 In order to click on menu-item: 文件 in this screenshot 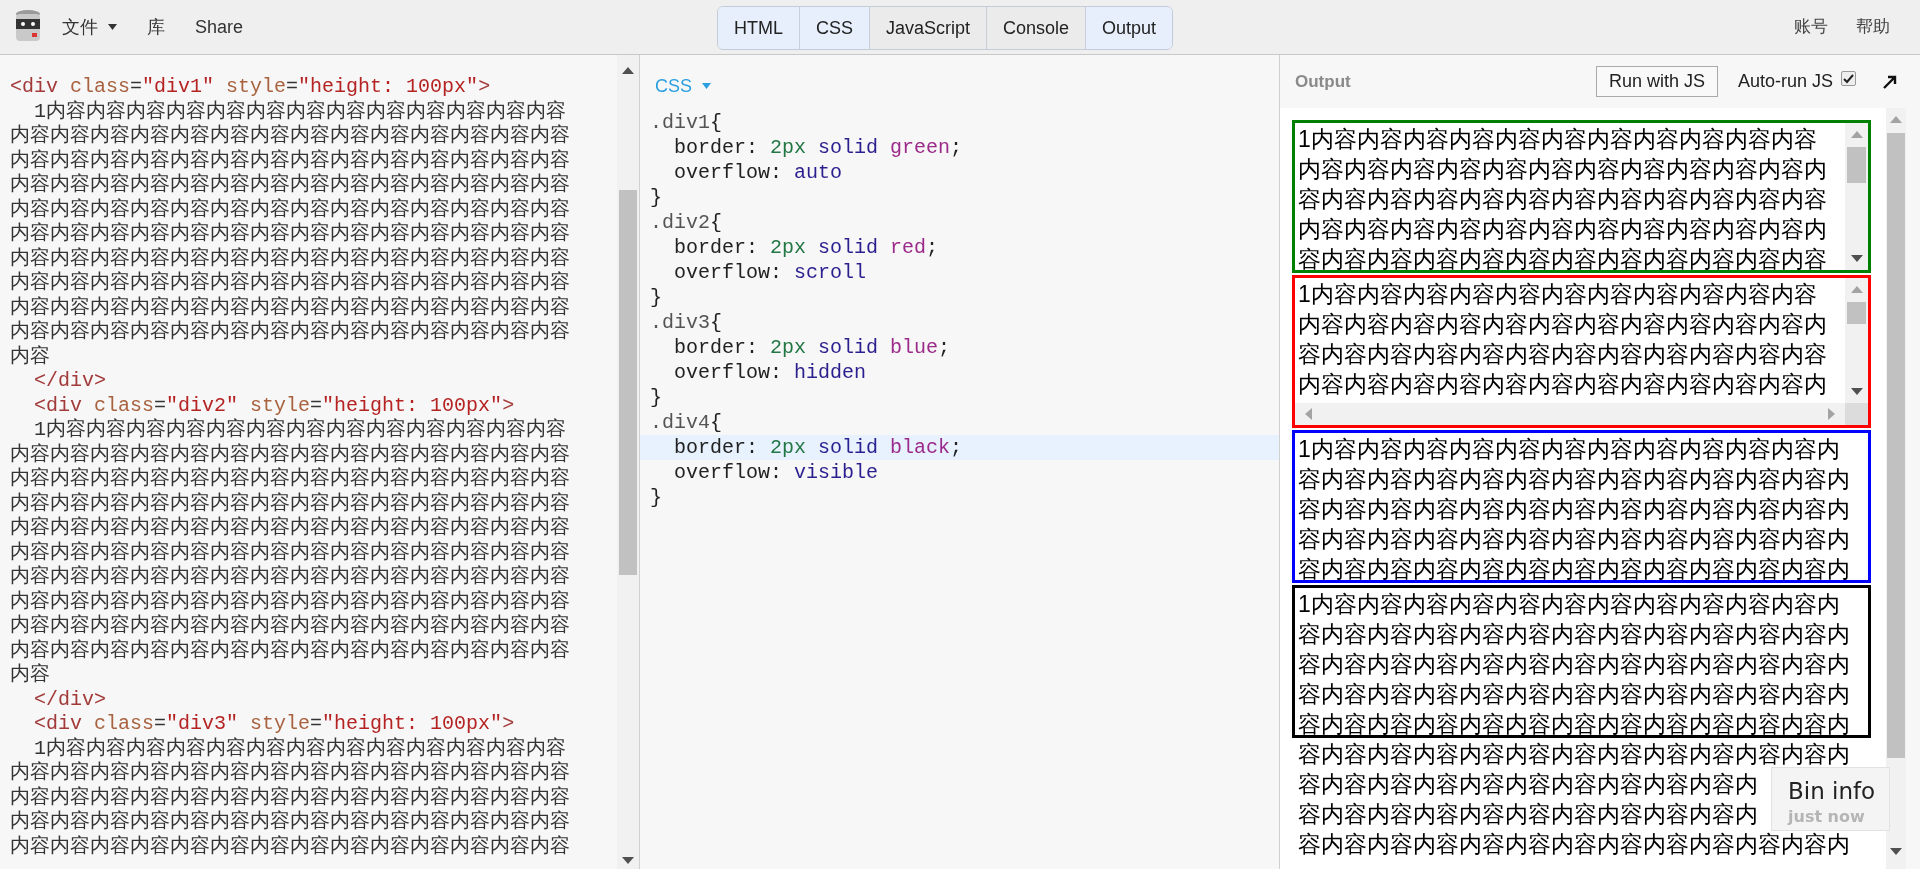, I will do `click(89, 27)`.